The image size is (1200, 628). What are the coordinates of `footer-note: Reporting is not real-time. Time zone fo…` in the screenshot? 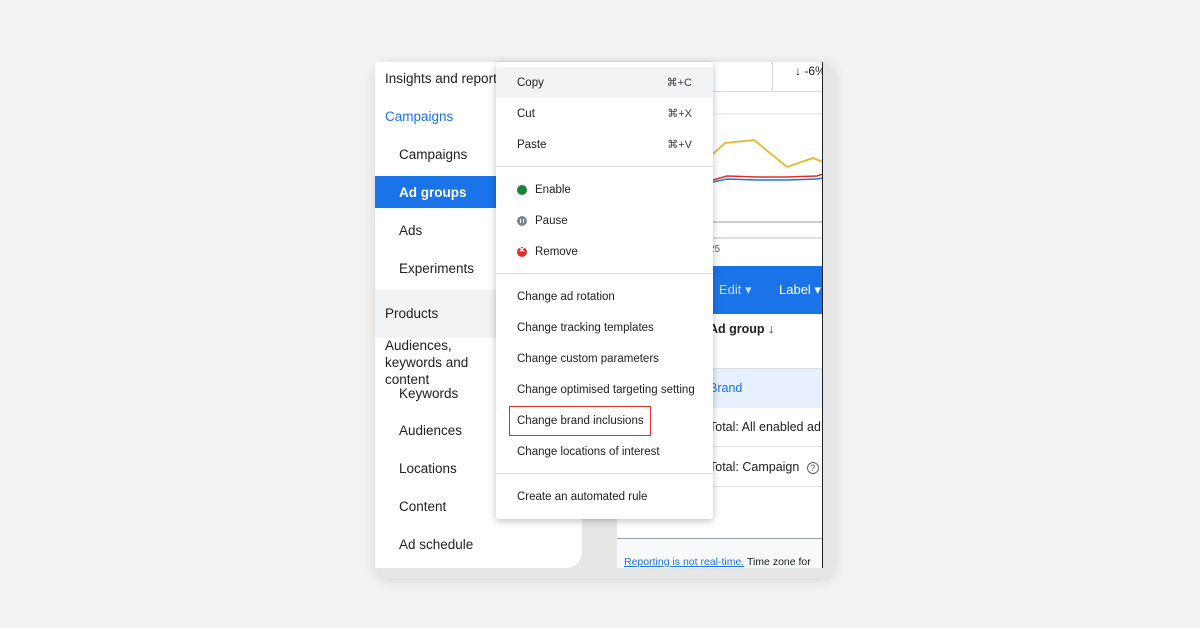 It's located at (717, 562).